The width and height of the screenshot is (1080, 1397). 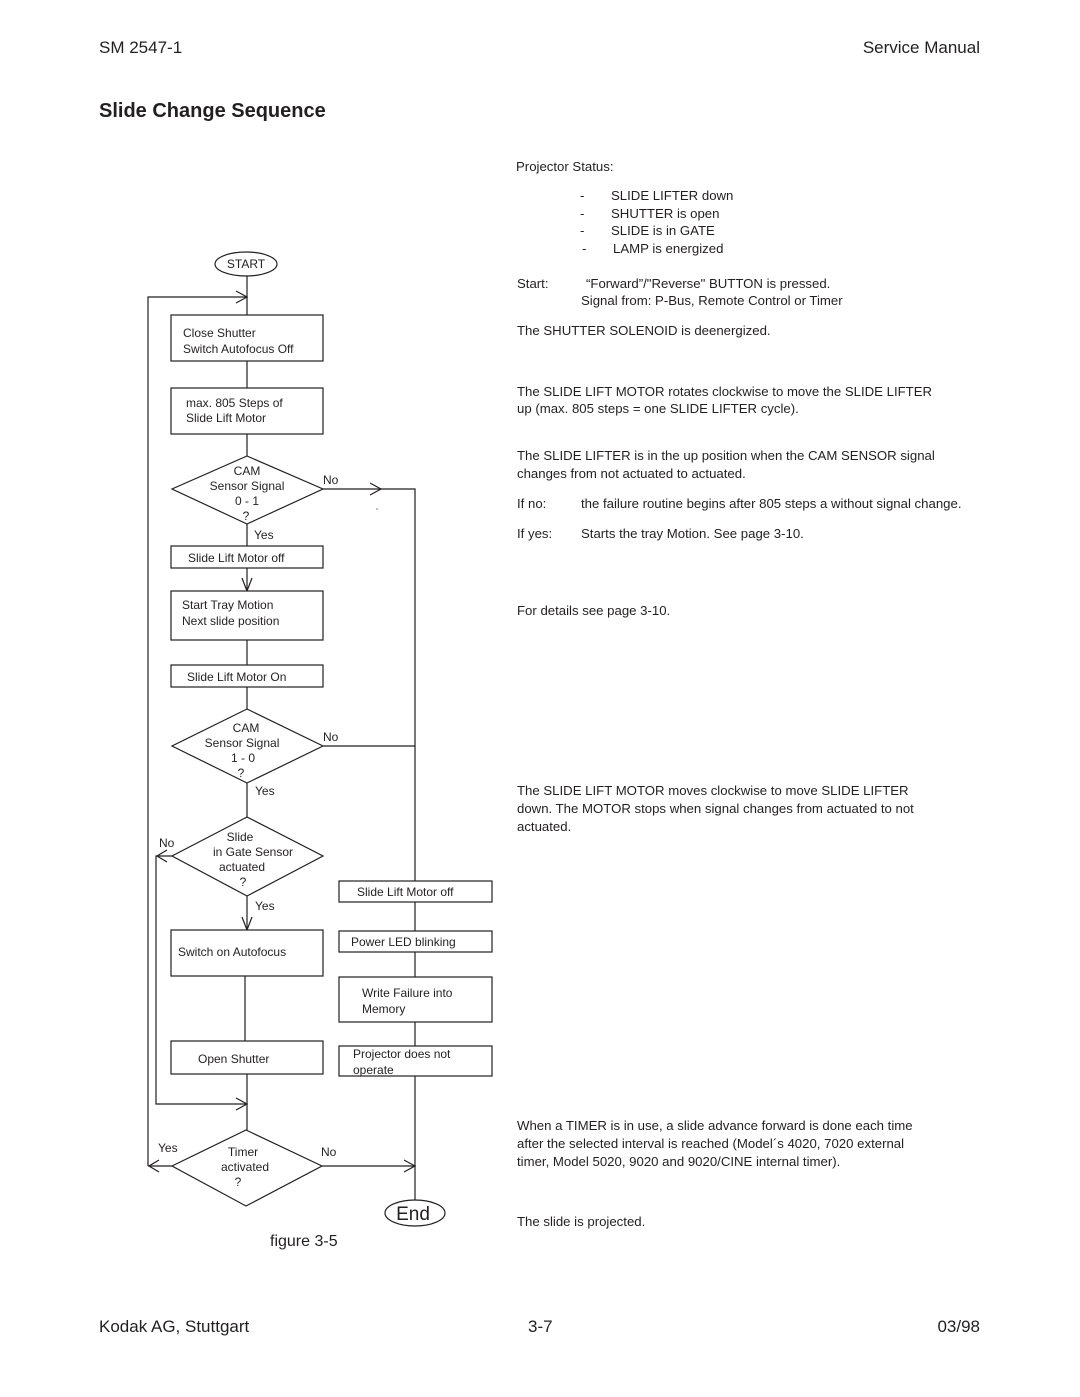 What do you see at coordinates (233, 1059) in the screenshot?
I see `box-text: Open Shutter` at bounding box center [233, 1059].